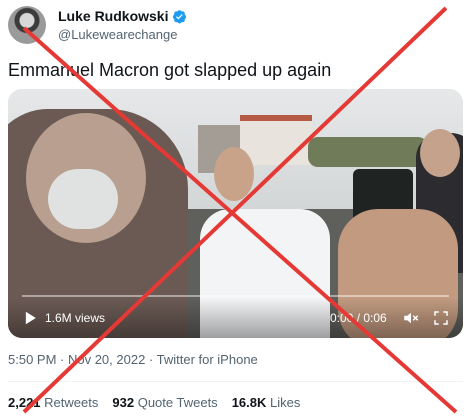 Image resolution: width=471 pixels, height=417 pixels. I want to click on avatar, so click(27, 25).